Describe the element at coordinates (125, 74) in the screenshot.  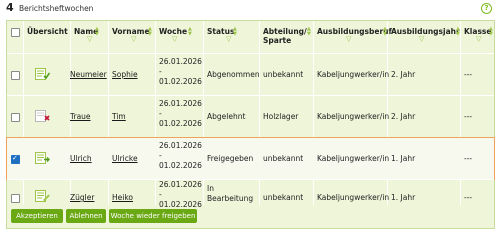
I see `vorname-link: Sophie` at that location.